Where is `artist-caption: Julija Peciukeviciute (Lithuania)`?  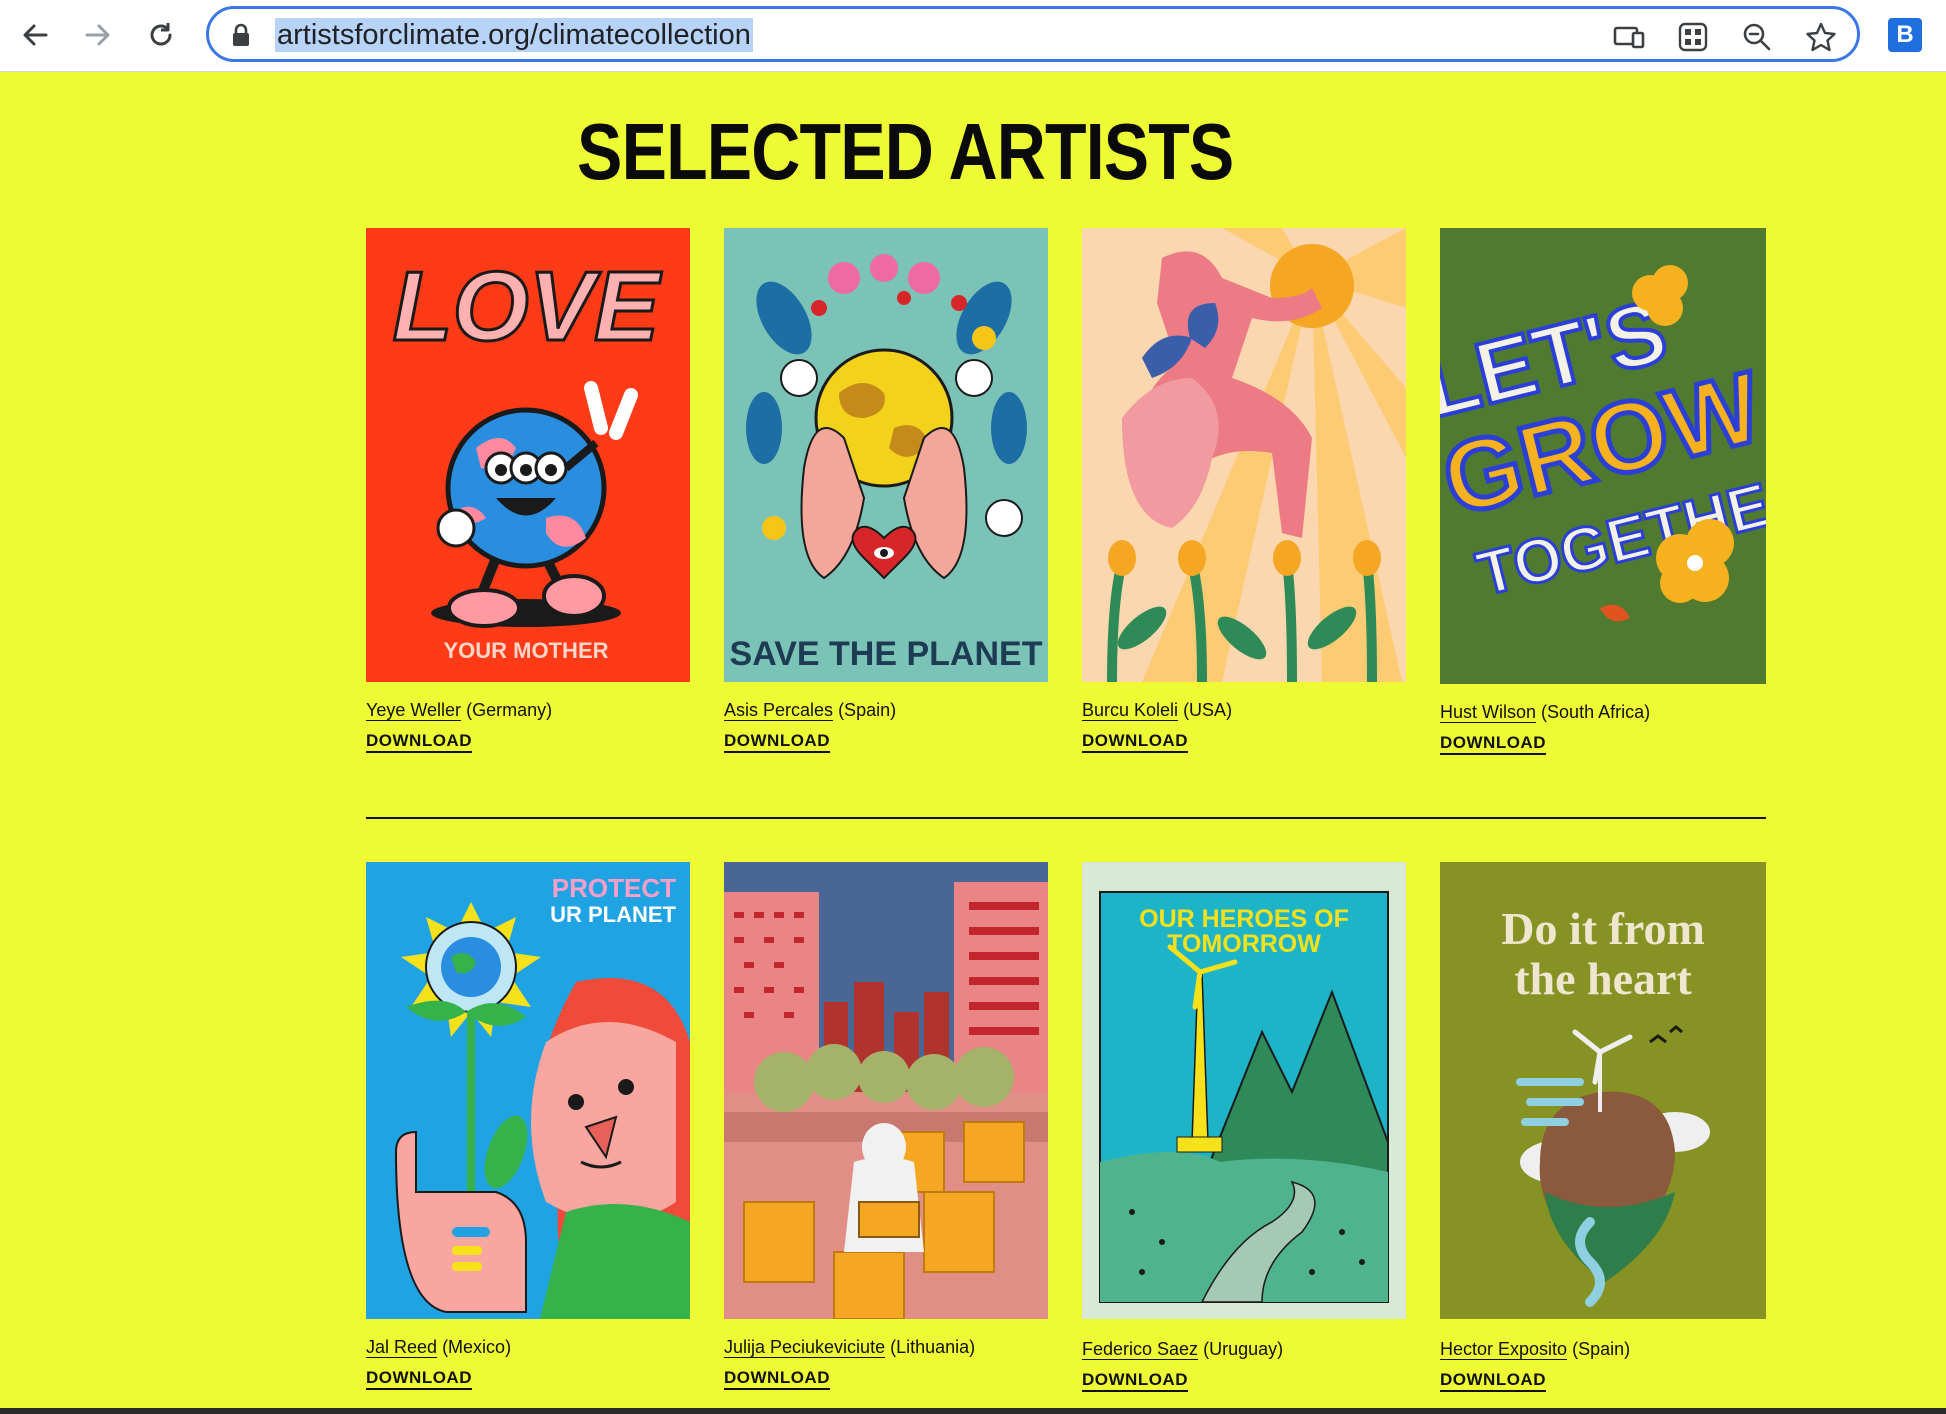
artist-caption: Julija Peciukeviciute (Lithuania) is located at coordinates (849, 1347).